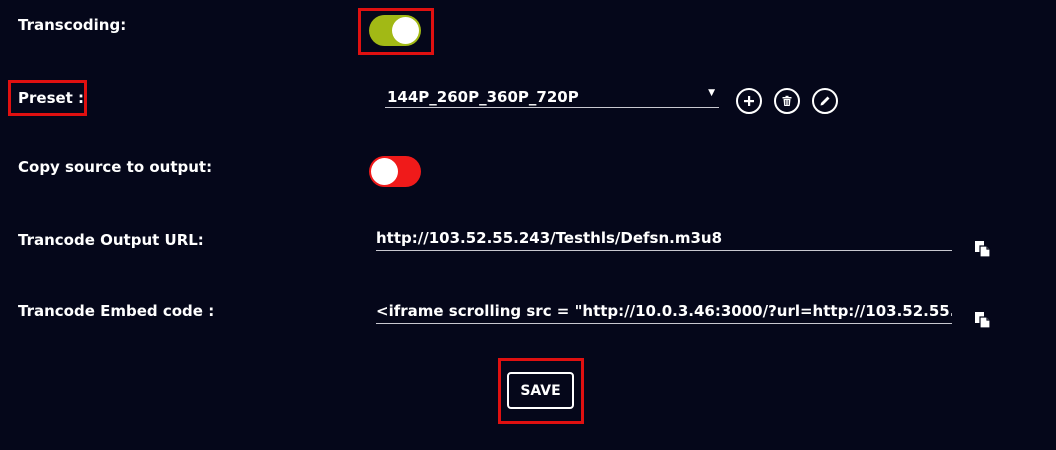 The height and width of the screenshot is (450, 1056). I want to click on output-url-label: Trancode Output URL:, so click(111, 240).